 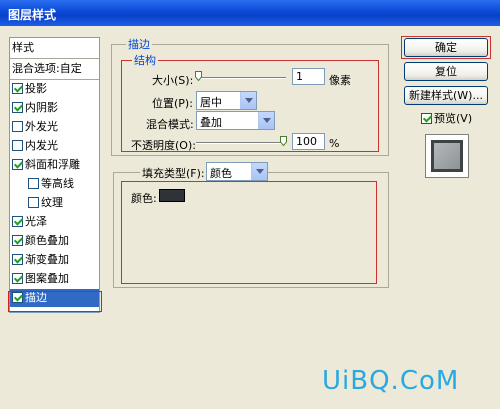 I want to click on fill-type-label: 填充类型(F):, so click(x=173, y=173).